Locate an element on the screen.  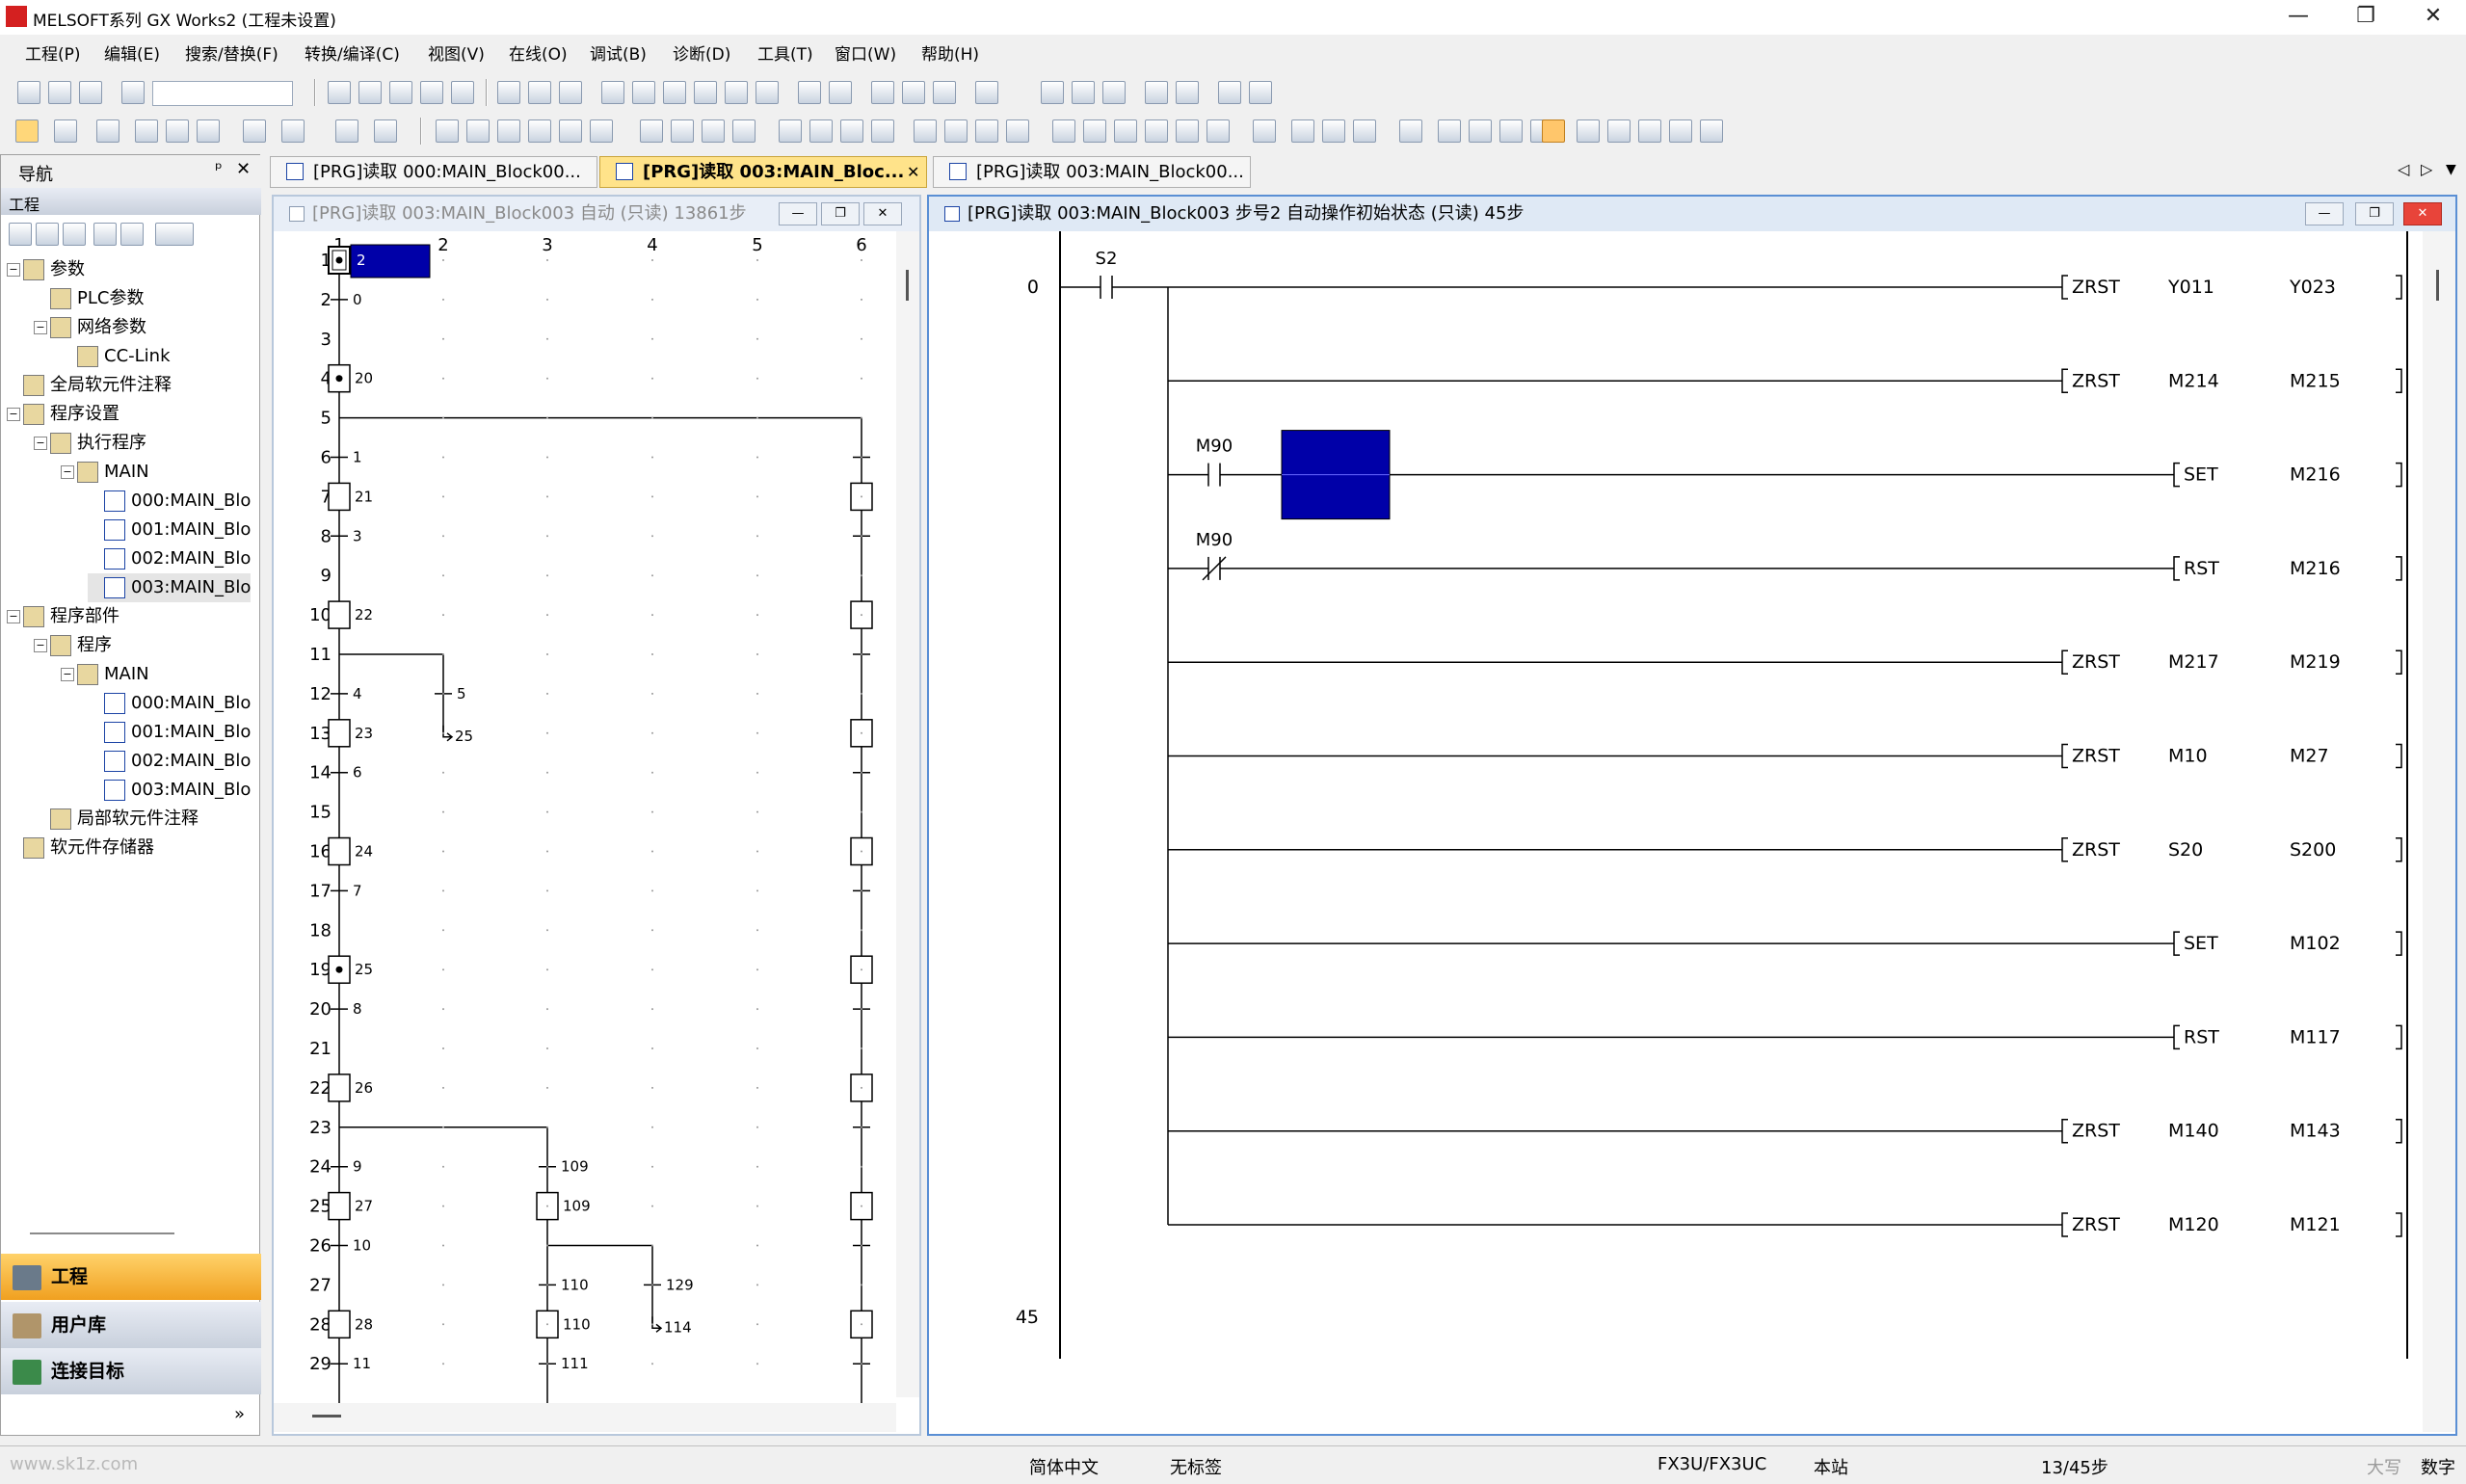
copy-icon is located at coordinates (370, 92).